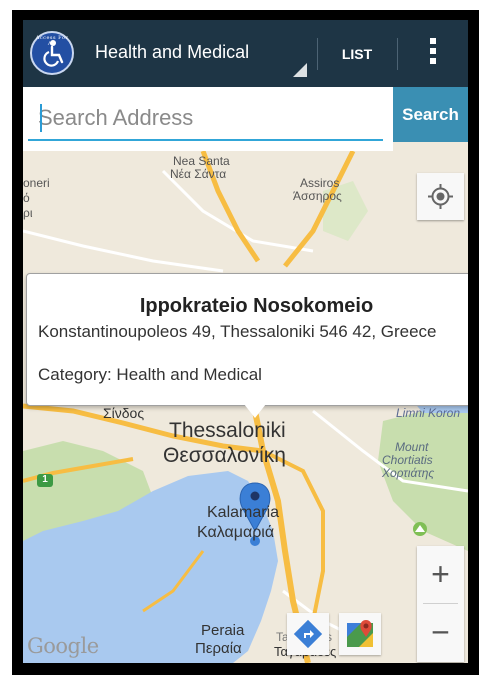  I want to click on map-label: Peraia, so click(223, 630).